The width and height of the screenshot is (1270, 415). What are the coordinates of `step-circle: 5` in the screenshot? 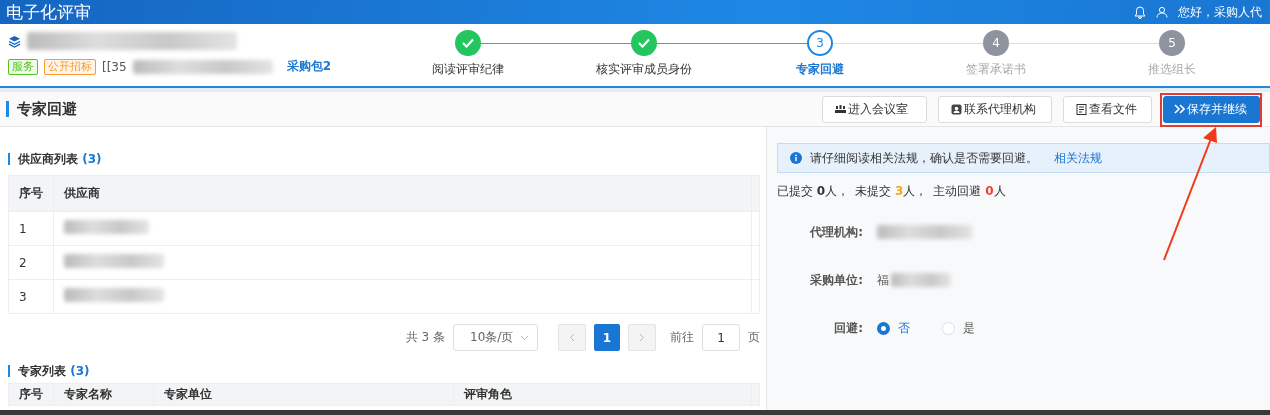 It's located at (1172, 43).